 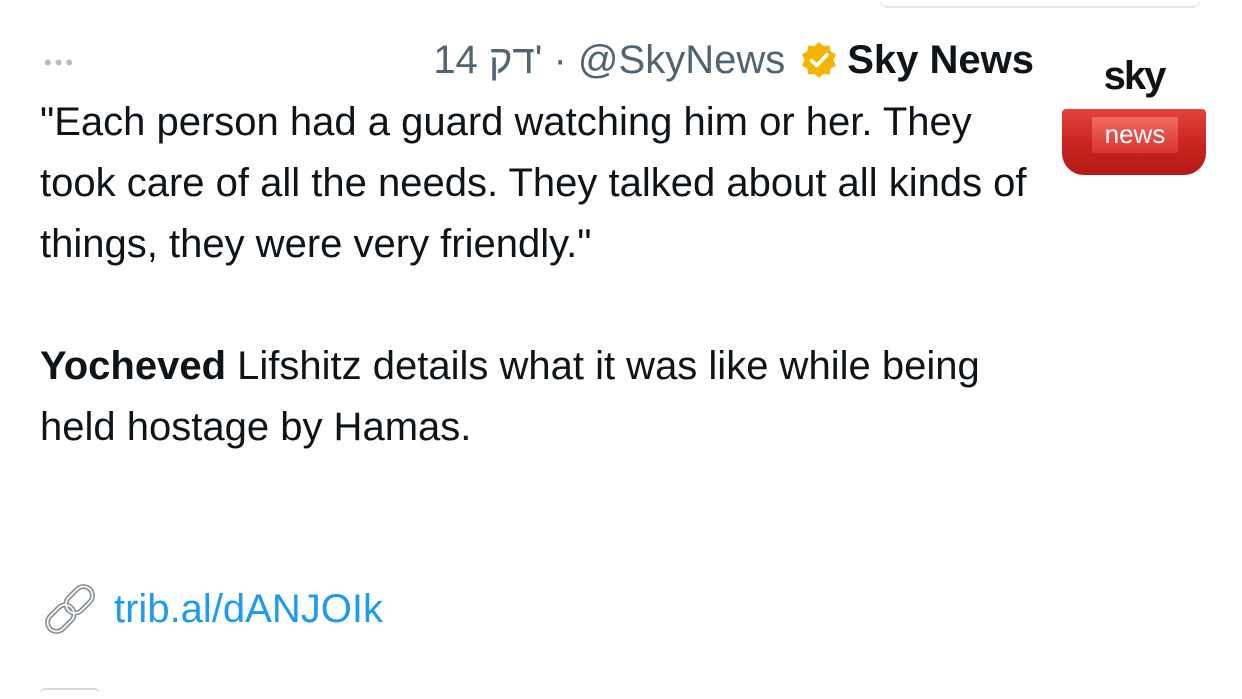 I want to click on tweet-header: 14 דק' · @SkyNews Sky News, so click(x=733, y=60).